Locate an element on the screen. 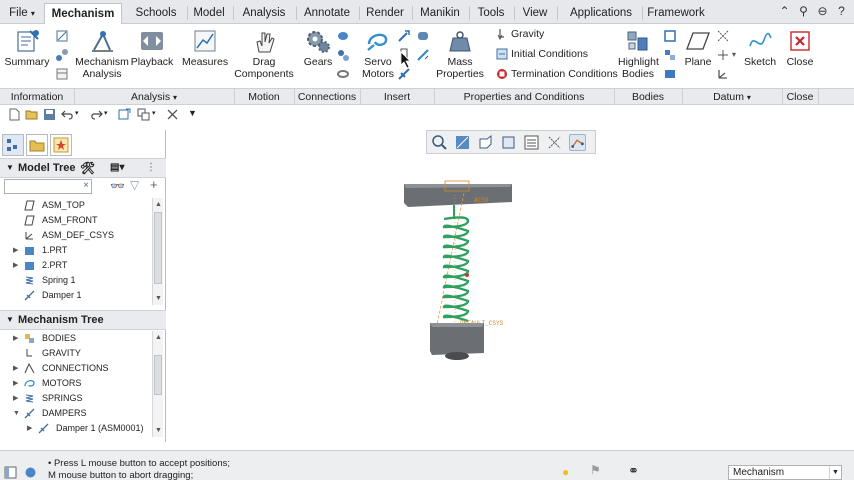  tab-tools: Tools is located at coordinates (491, 13).